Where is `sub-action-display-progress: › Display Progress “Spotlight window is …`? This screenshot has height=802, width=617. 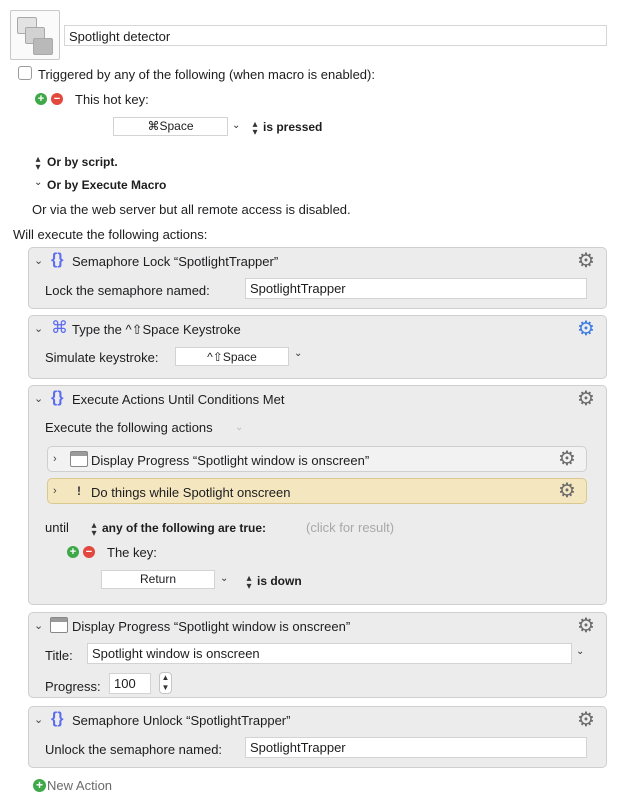 sub-action-display-progress: › Display Progress “Spotlight window is … is located at coordinates (317, 459).